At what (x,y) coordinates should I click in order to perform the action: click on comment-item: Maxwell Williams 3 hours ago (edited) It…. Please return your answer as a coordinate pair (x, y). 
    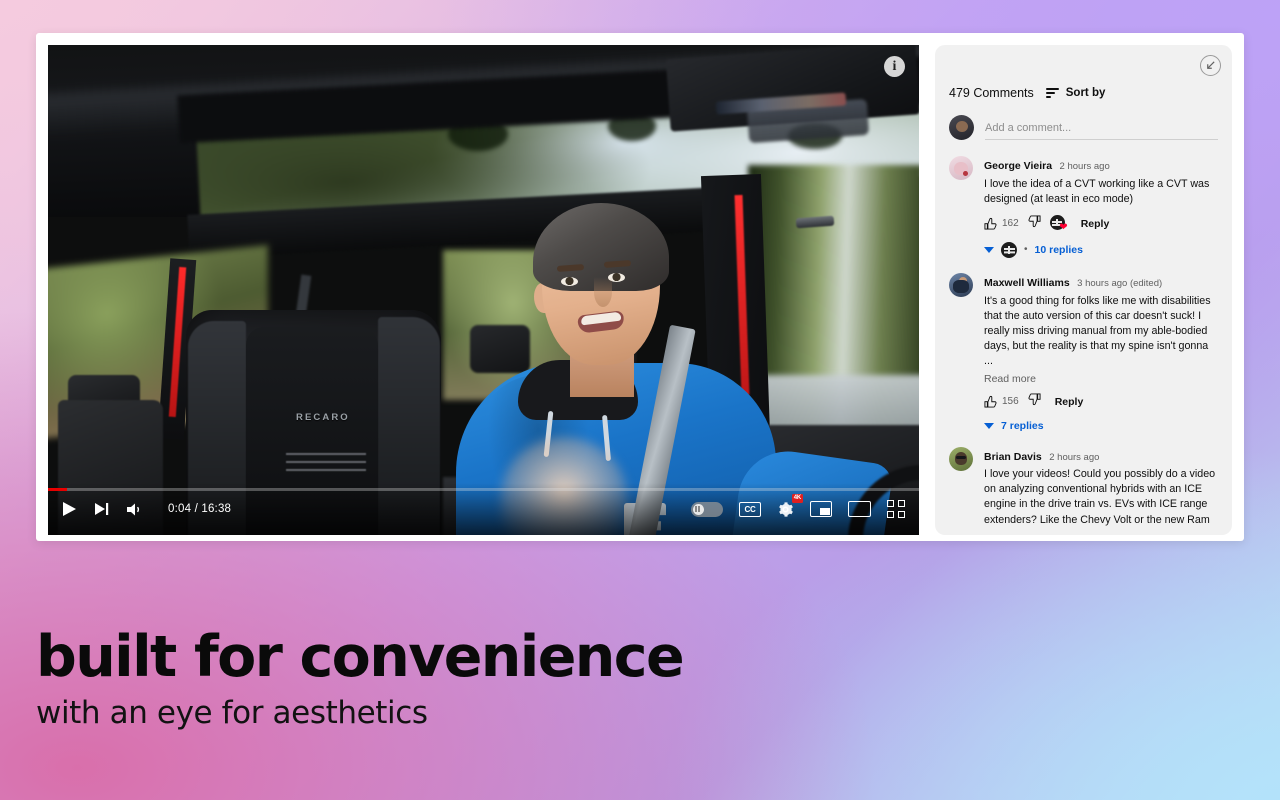
    Looking at the image, I should click on (1083, 352).